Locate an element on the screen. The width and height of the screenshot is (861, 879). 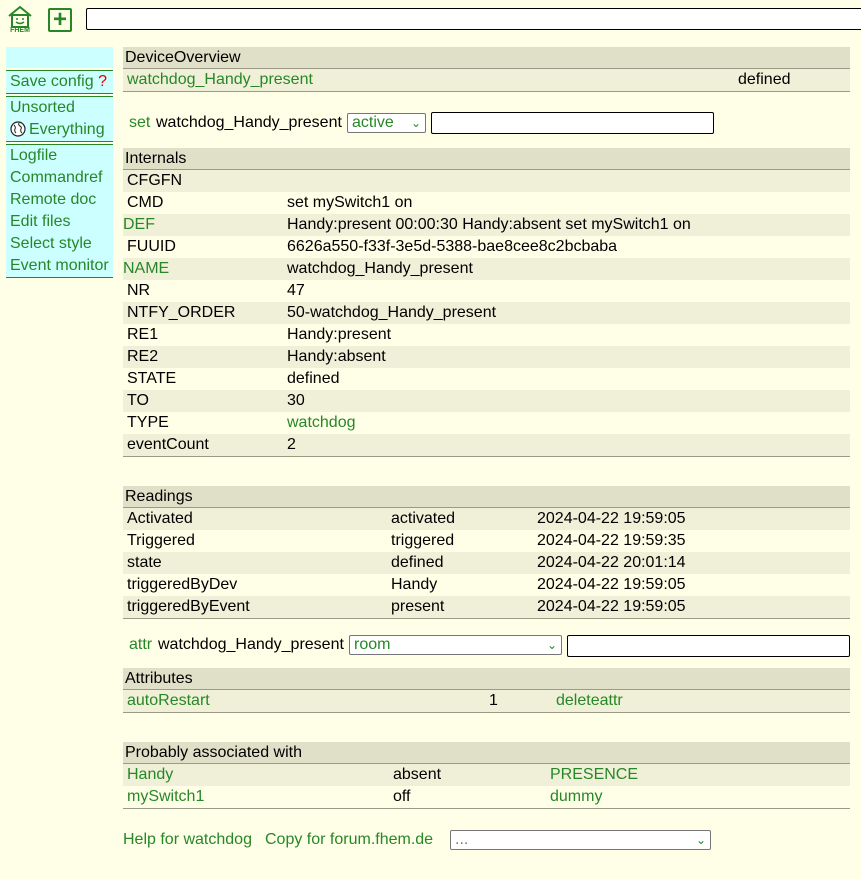
menu-event-monitor: Event monitor is located at coordinates (59, 266).